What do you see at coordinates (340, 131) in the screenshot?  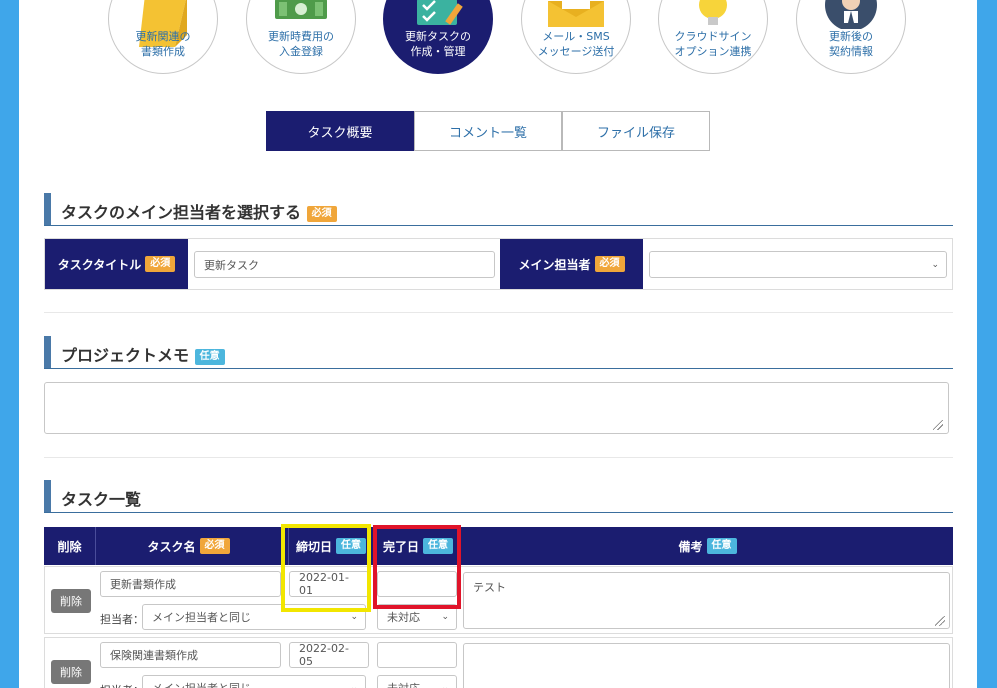 I see `tab-task-overview: タスク概要` at bounding box center [340, 131].